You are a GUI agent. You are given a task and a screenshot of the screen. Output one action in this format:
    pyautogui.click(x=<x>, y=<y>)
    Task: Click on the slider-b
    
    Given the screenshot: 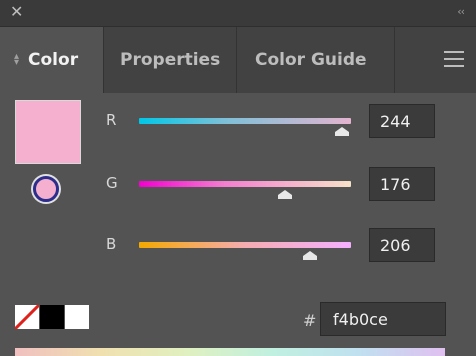 What is the action you would take?
    pyautogui.click(x=245, y=245)
    